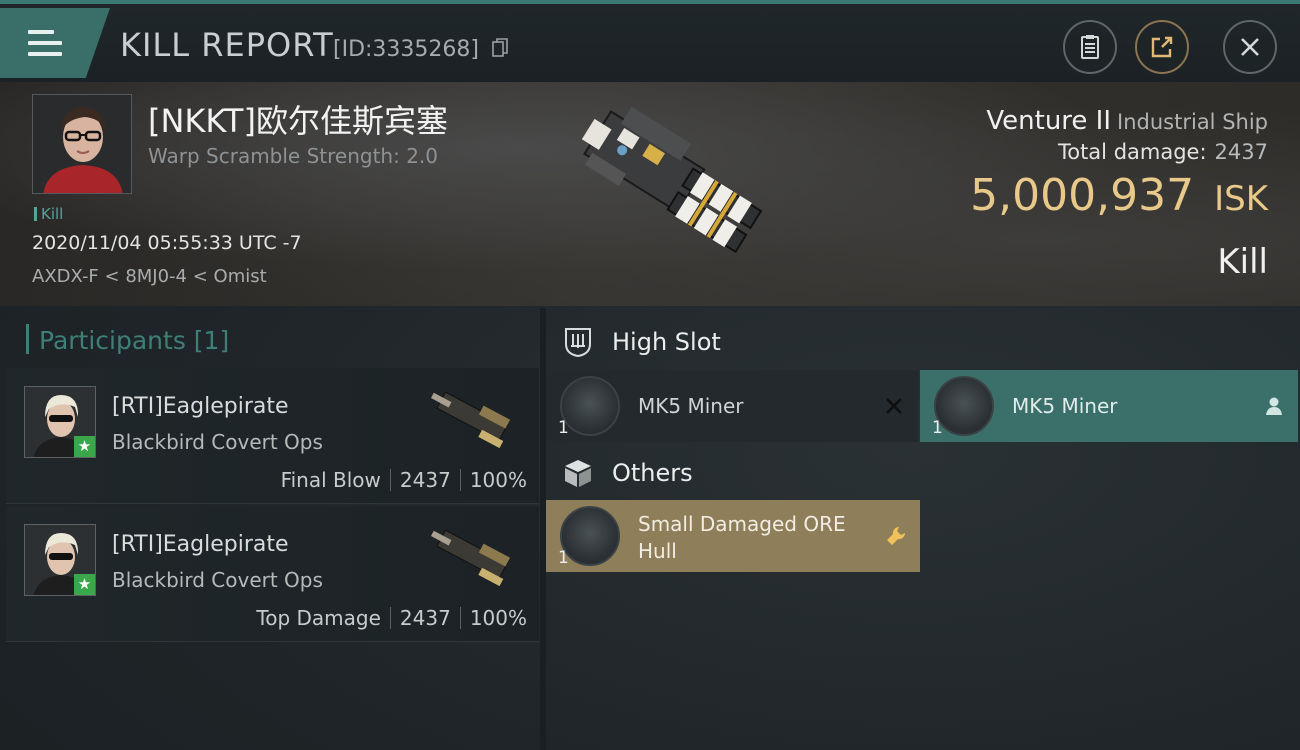 This screenshot has height=750, width=1300. I want to click on module-mk5-miner-dropped: 1 MK5 Miner, so click(1109, 406).